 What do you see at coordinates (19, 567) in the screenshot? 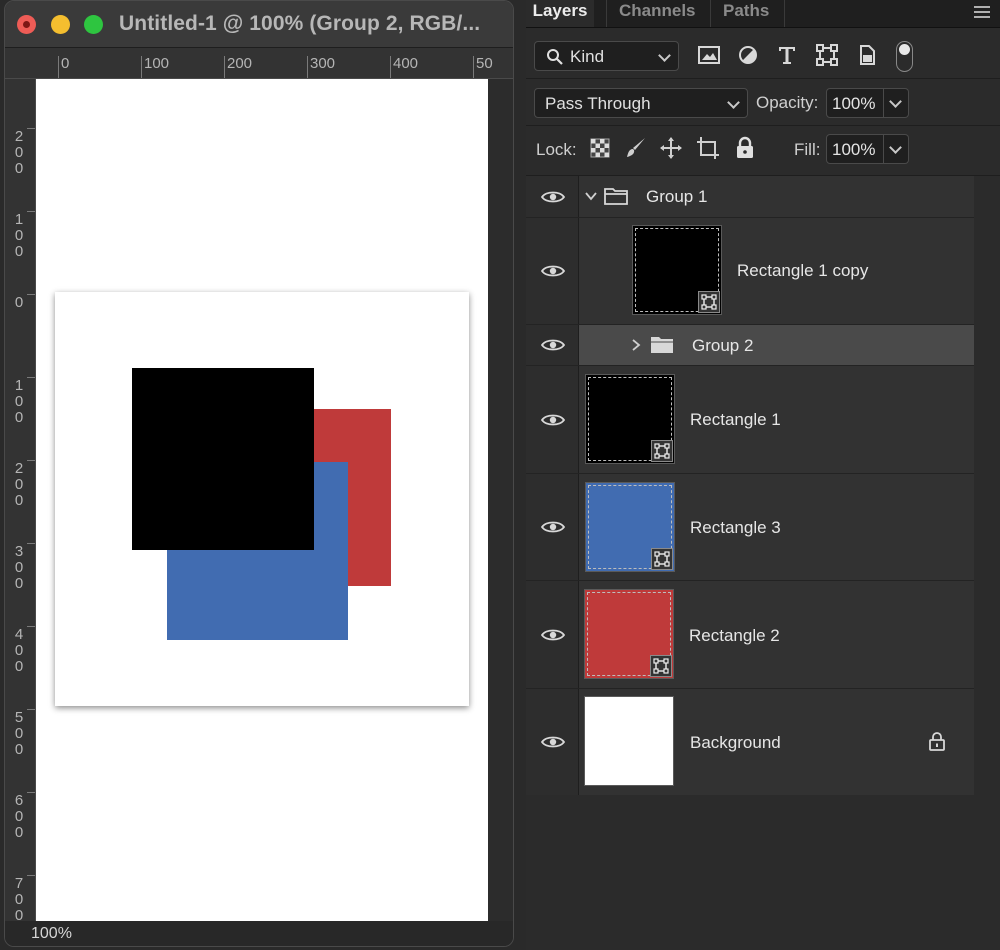
I see `ruler-label: 3 0 0` at bounding box center [19, 567].